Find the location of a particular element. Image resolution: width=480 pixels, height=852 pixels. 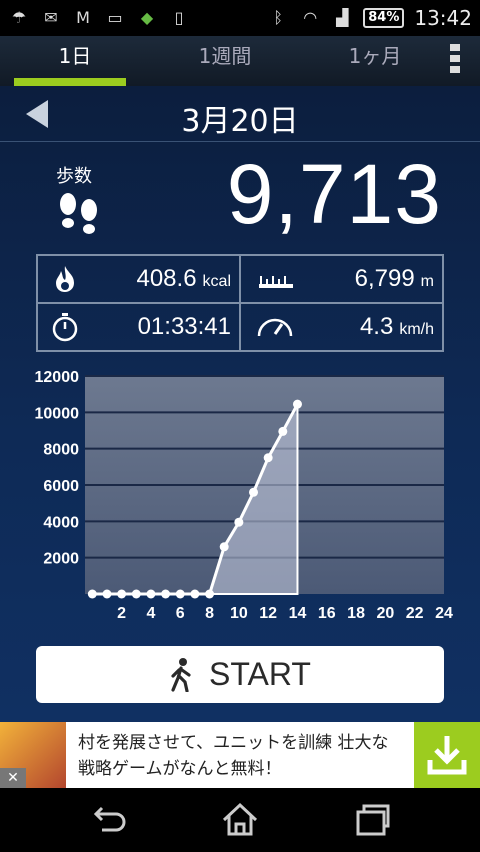

speed-cell: 4.3 km/h is located at coordinates (341, 327).